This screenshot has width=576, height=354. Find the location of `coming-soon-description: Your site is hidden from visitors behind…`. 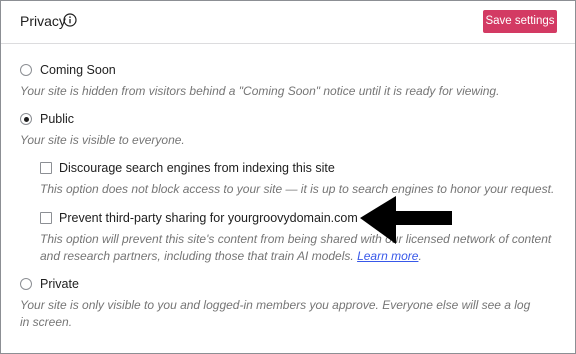

coming-soon-description: Your site is hidden from visitors behind… is located at coordinates (260, 91).